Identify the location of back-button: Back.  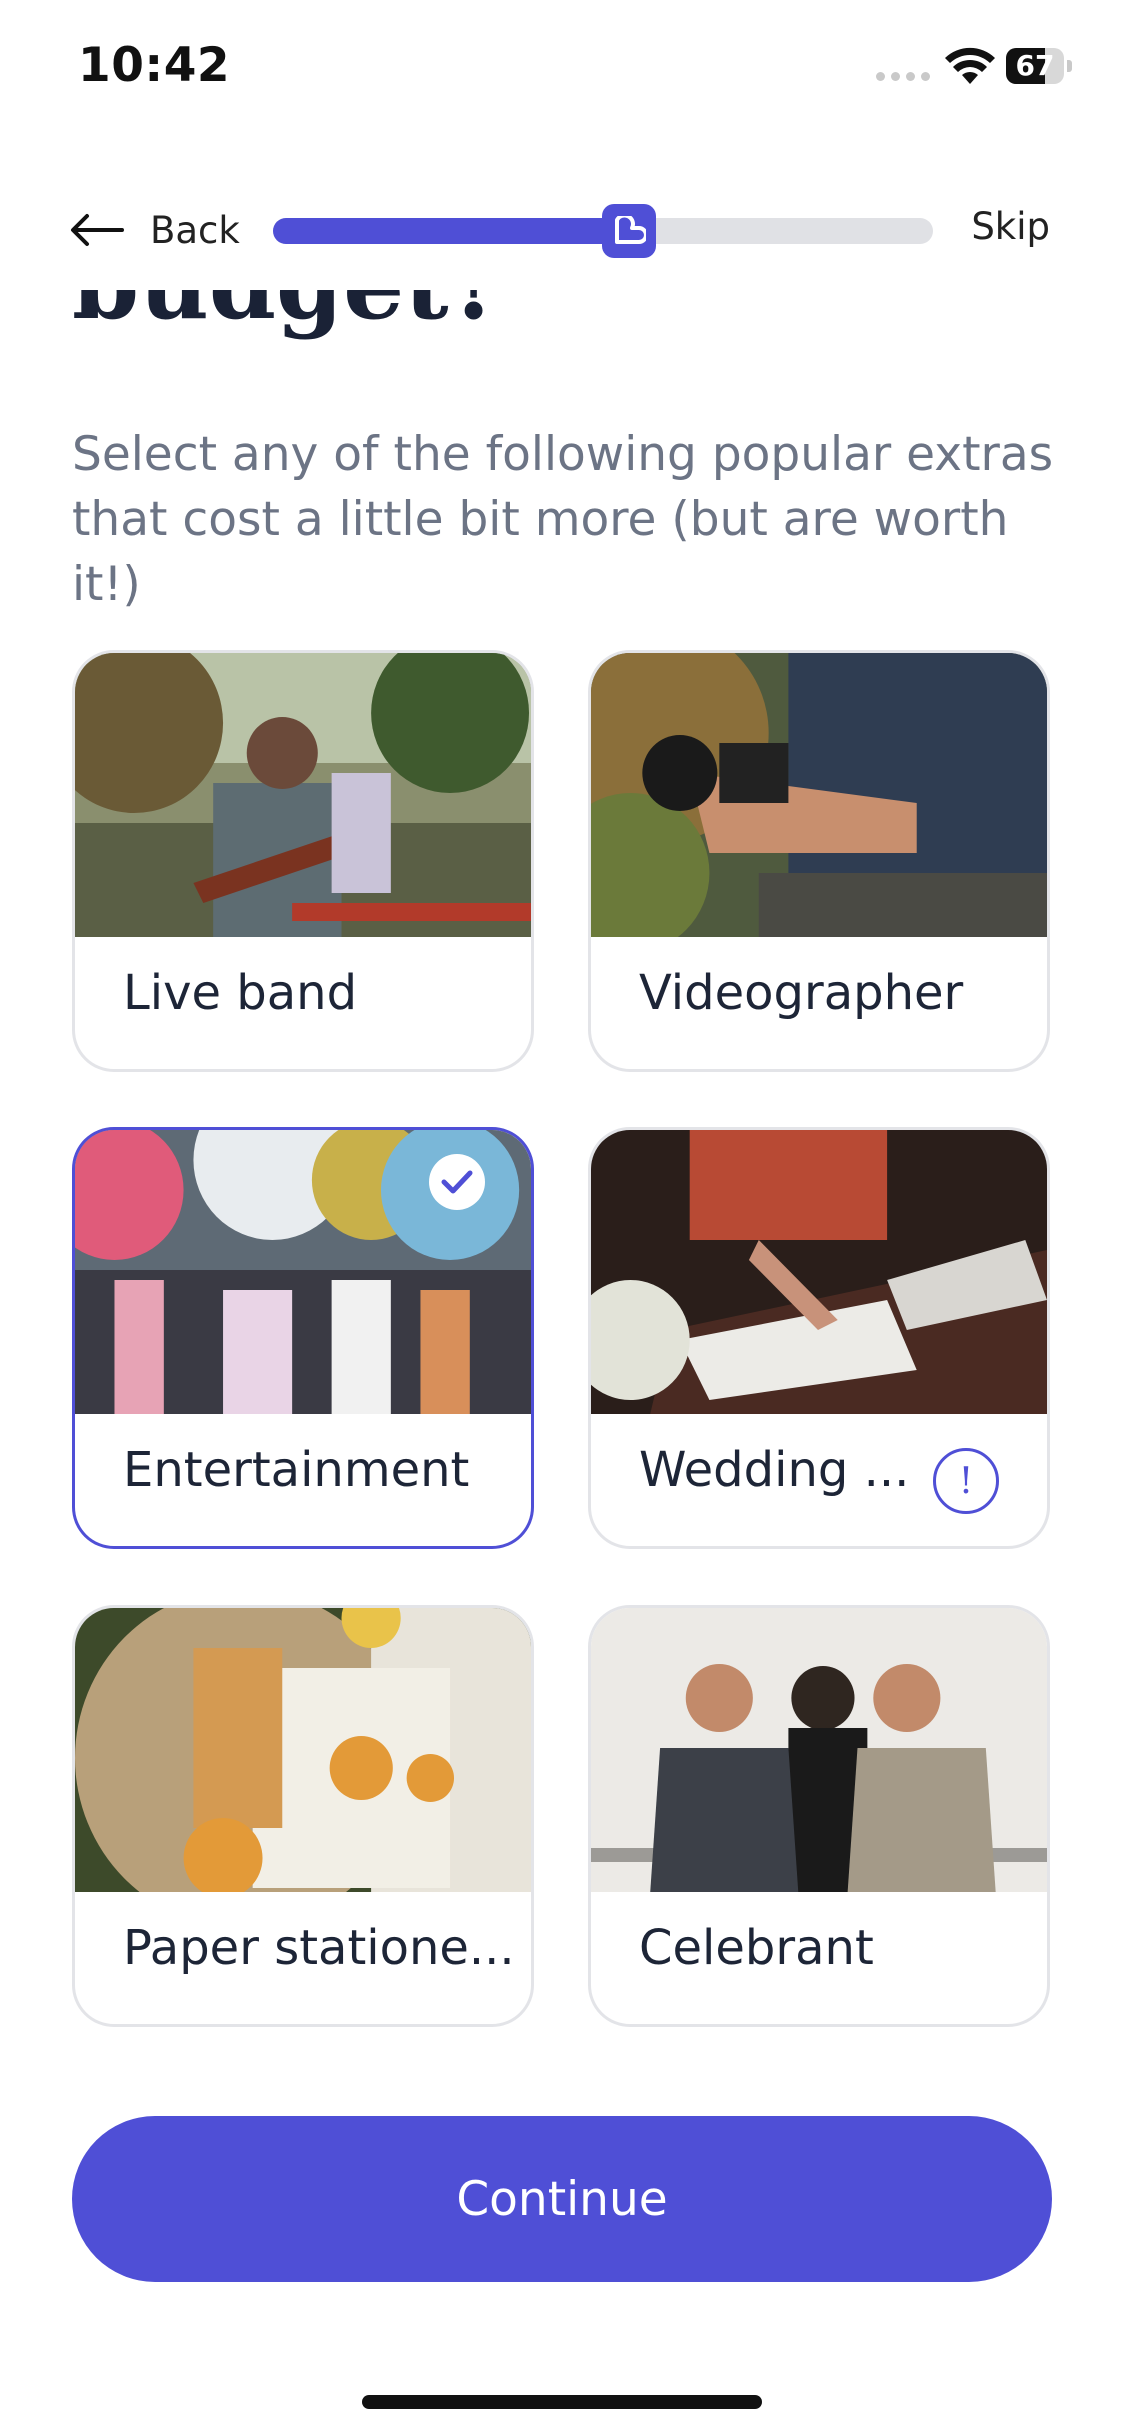
(155, 230).